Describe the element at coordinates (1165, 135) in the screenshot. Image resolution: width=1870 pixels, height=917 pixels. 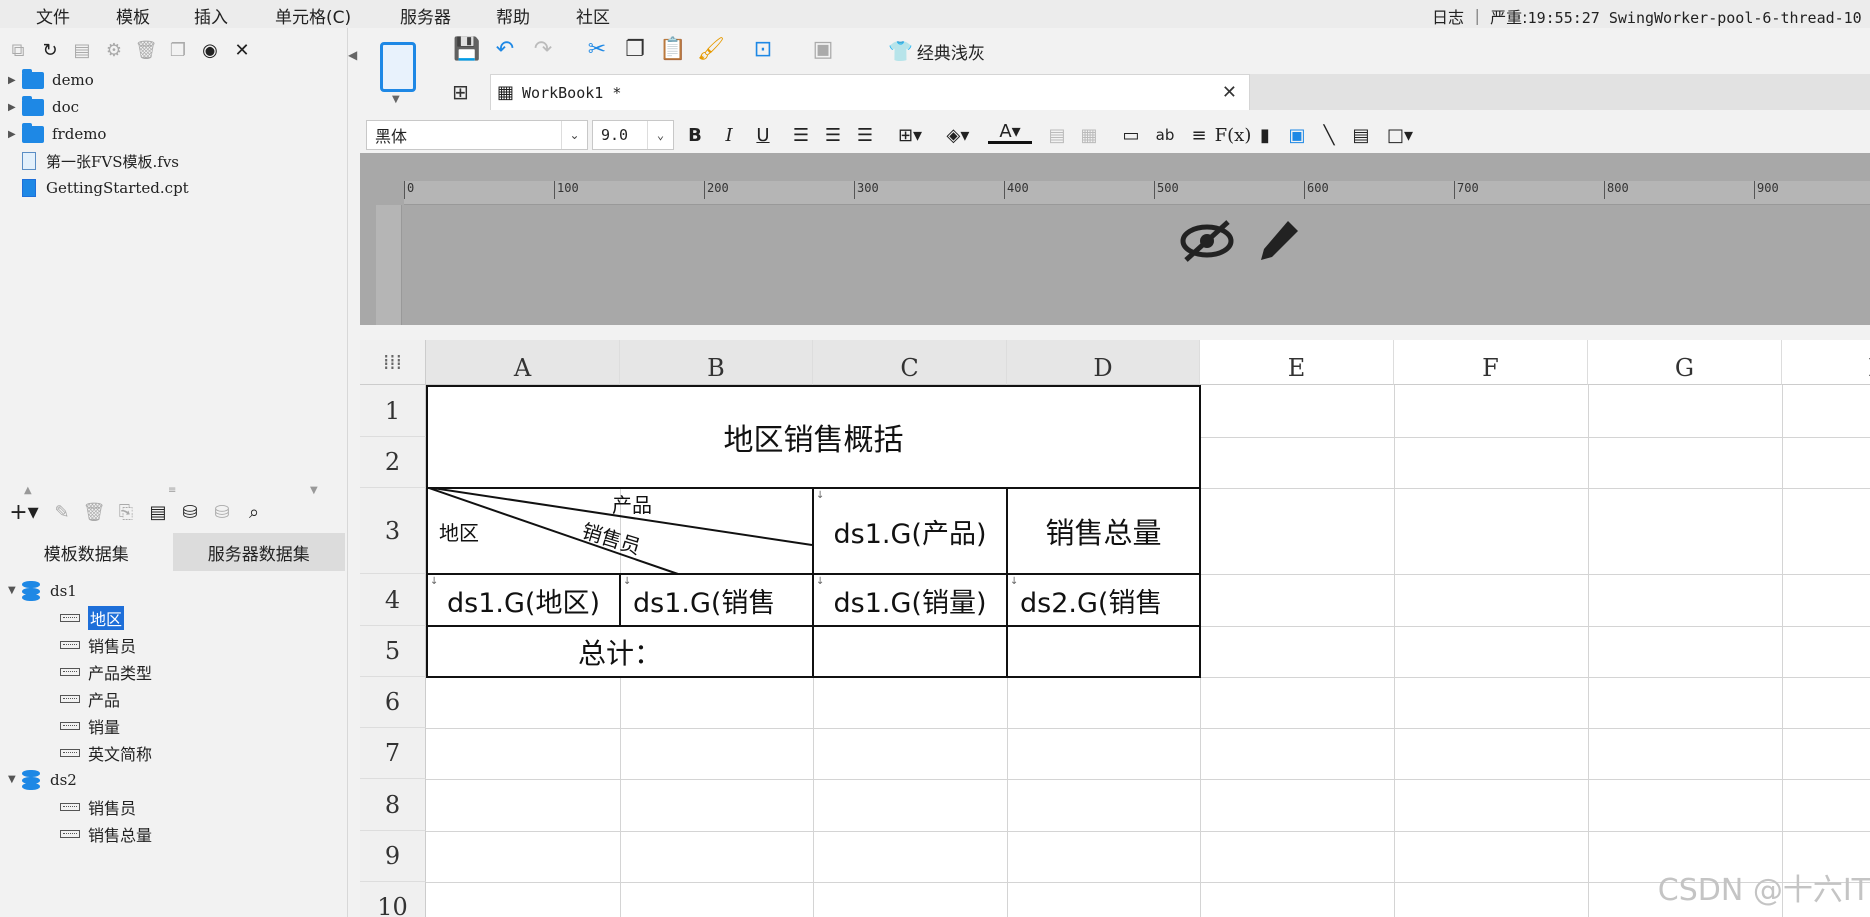
I see `insert-string-icon: ab` at that location.